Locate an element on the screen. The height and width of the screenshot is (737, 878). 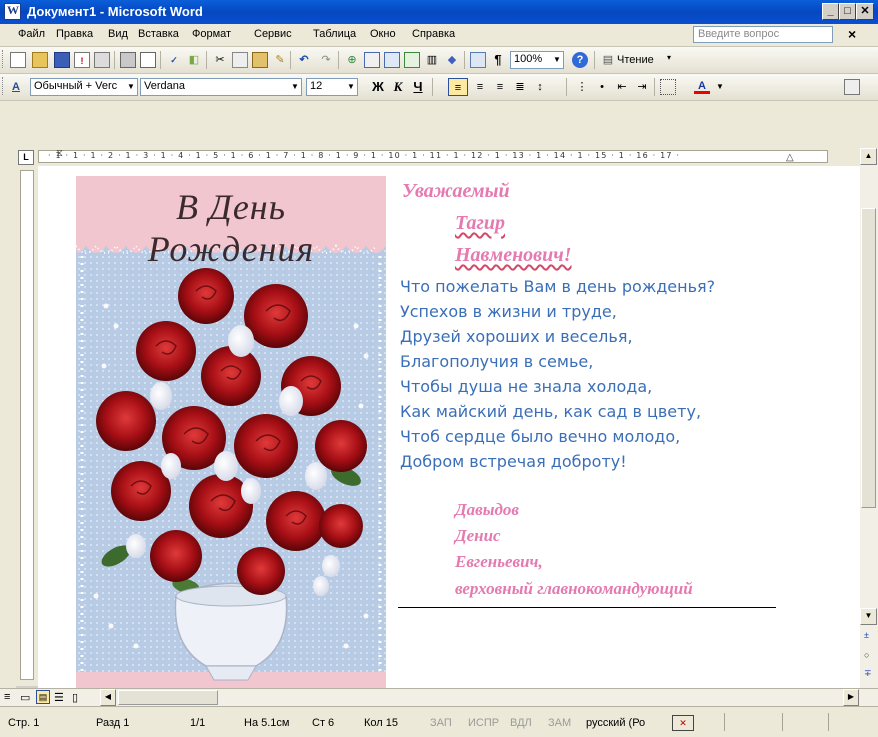
status-extend: ВДЛ is located at coordinates (521, 723).